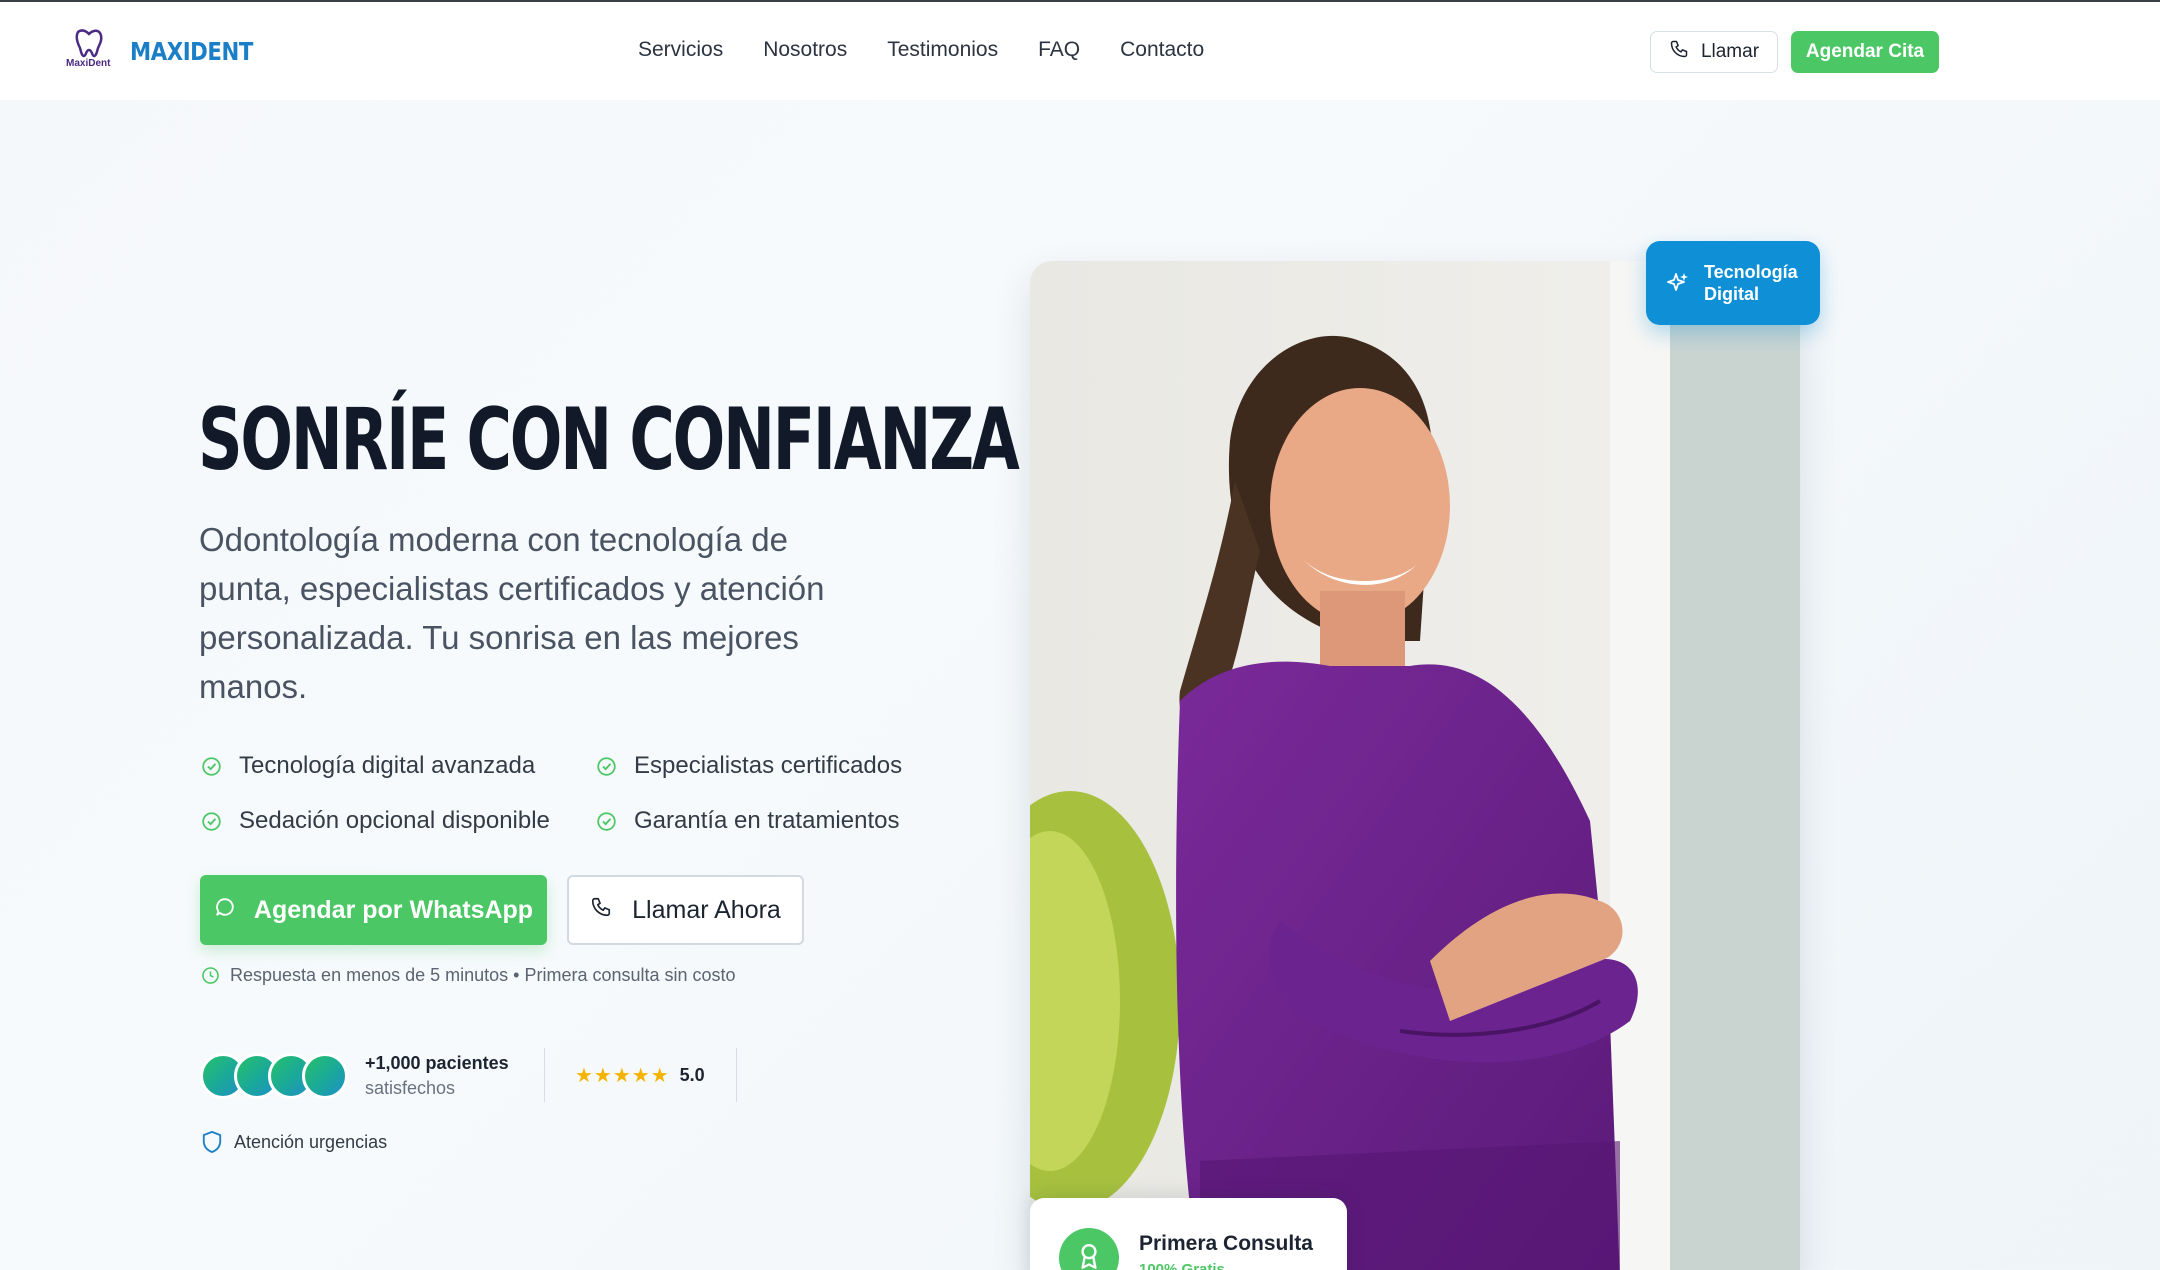 The height and width of the screenshot is (1270, 2160). I want to click on feature-item: Sedación opcional disponible, so click(398, 821).